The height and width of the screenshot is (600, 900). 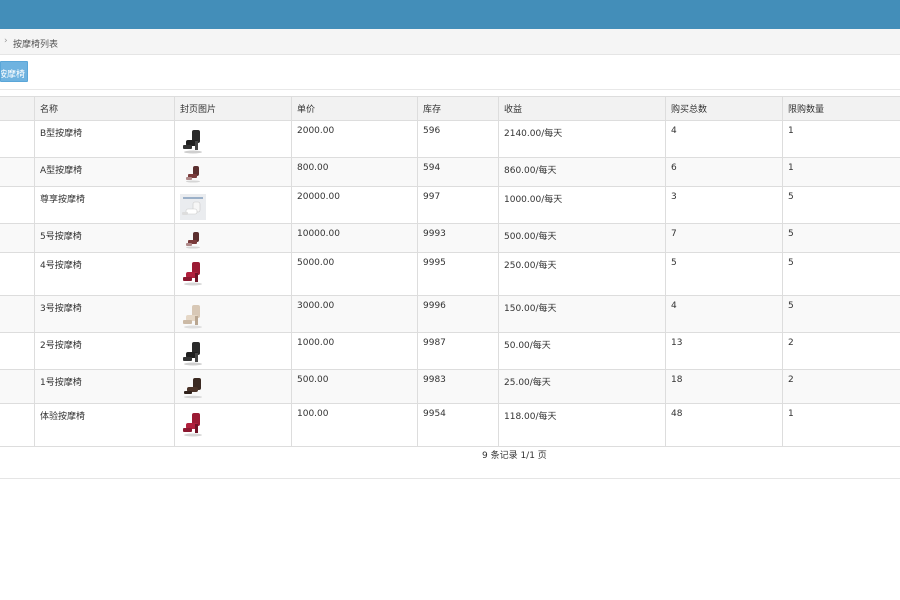 What do you see at coordinates (104, 238) in the screenshot?
I see `chair-name: 5号按摩椅` at bounding box center [104, 238].